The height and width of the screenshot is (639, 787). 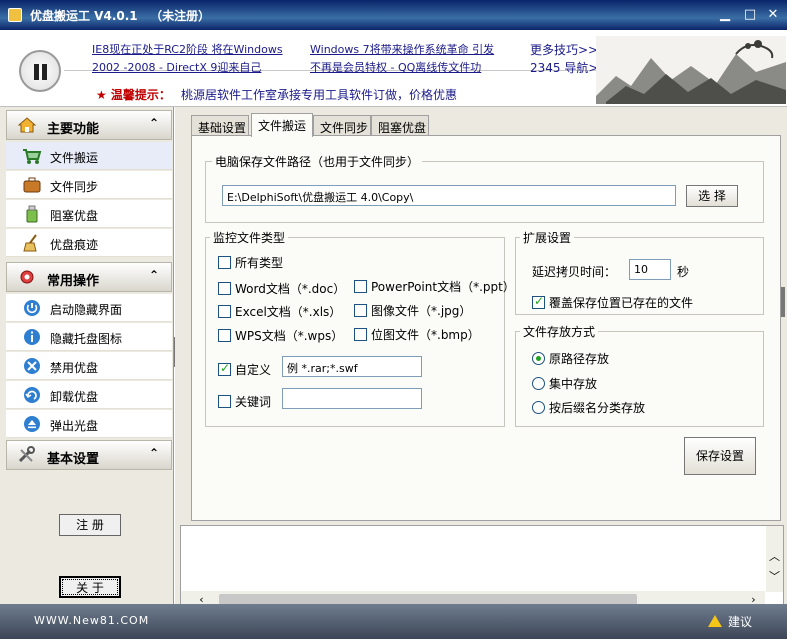 What do you see at coordinates (573, 384) in the screenshot?
I see `radio-label: 集中存放` at bounding box center [573, 384].